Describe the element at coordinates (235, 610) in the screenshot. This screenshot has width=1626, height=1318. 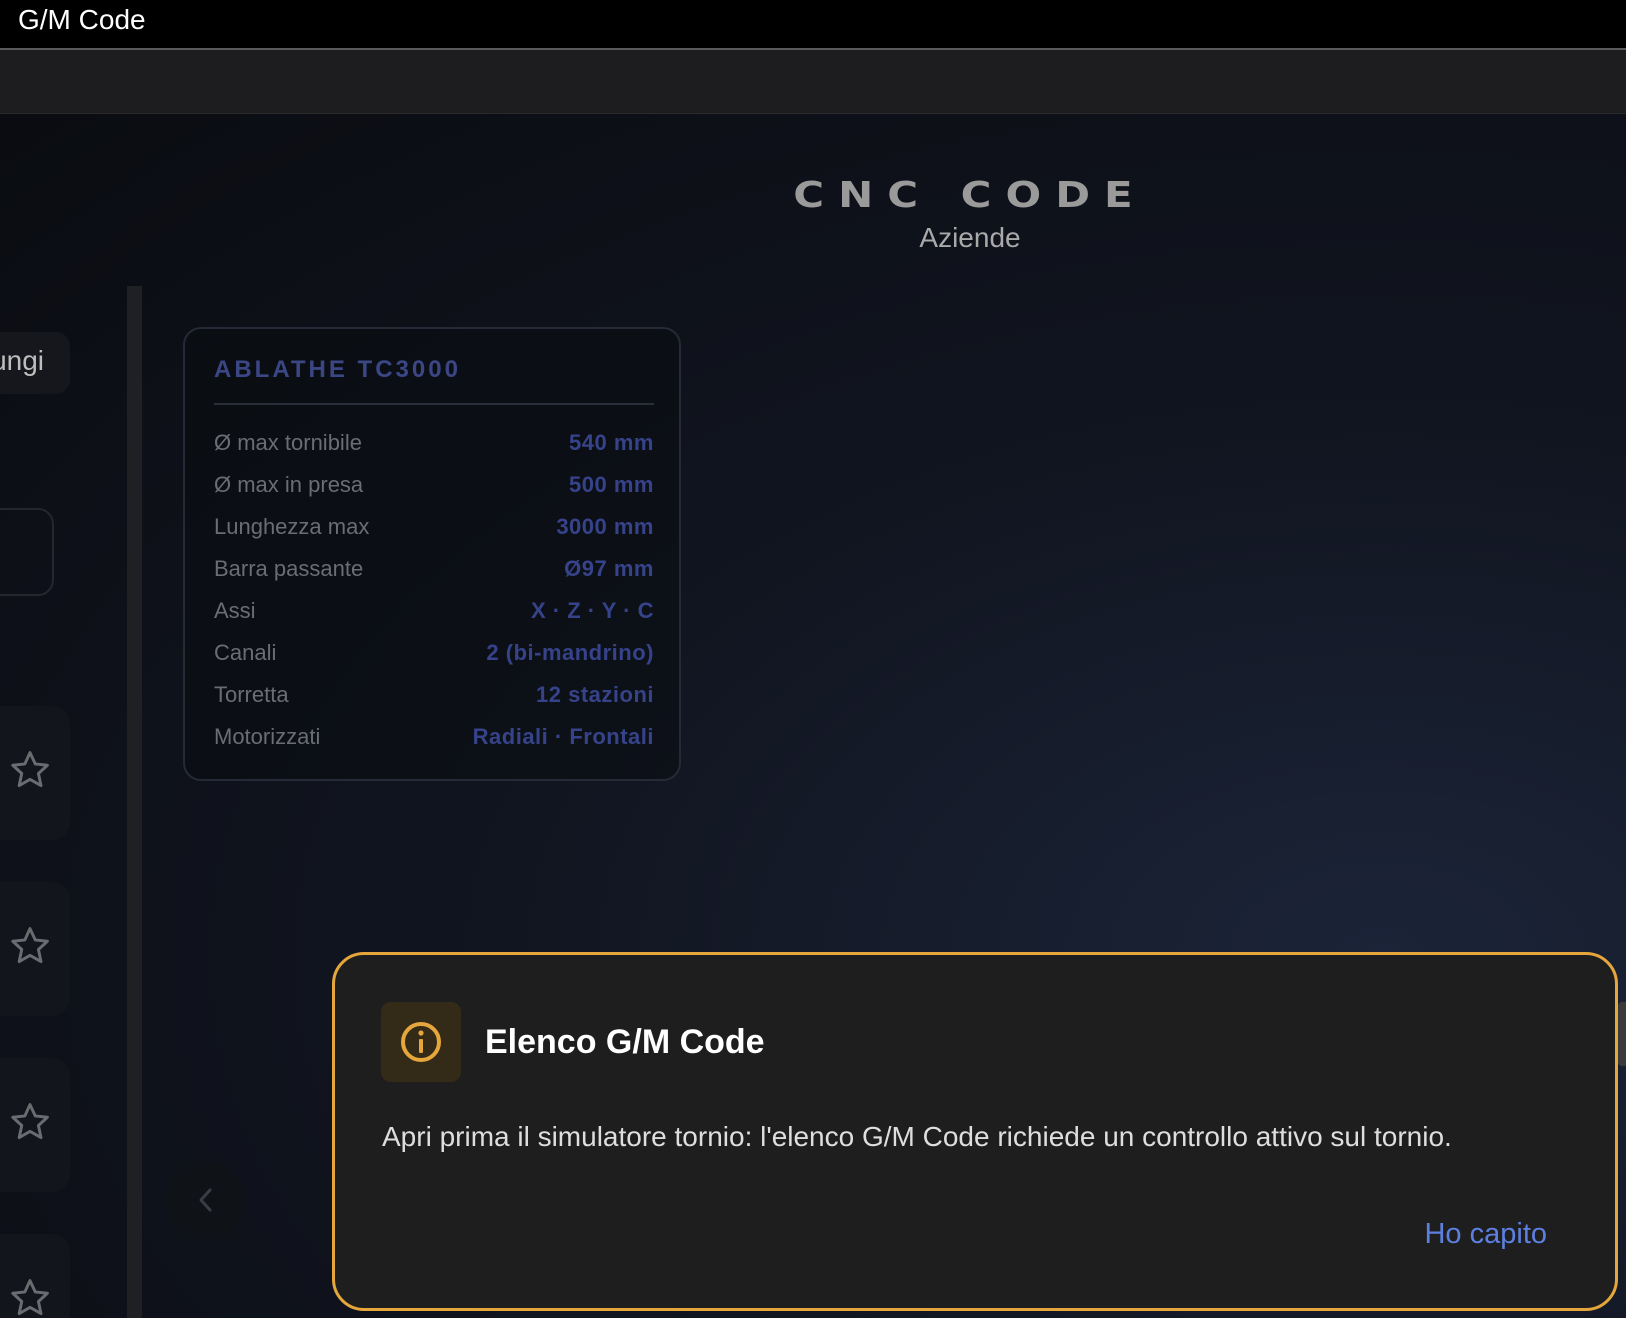
I see `spec-label: Assi` at that location.